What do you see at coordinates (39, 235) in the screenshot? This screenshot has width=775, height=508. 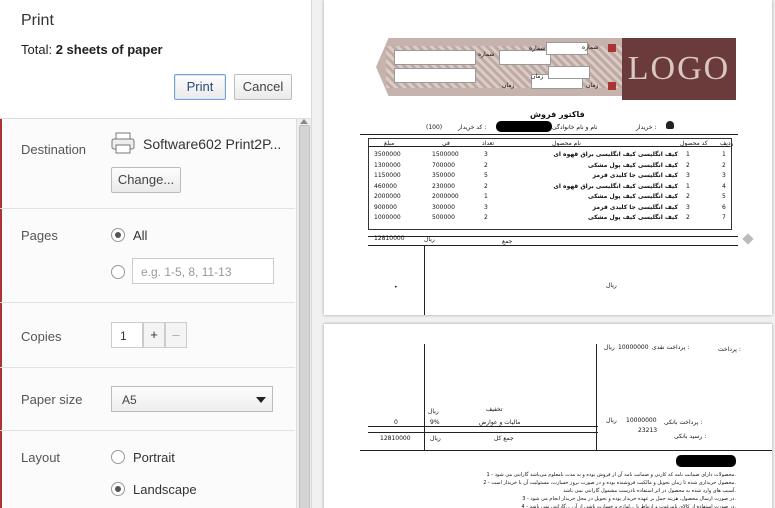 I see `pages-label: Pages` at bounding box center [39, 235].